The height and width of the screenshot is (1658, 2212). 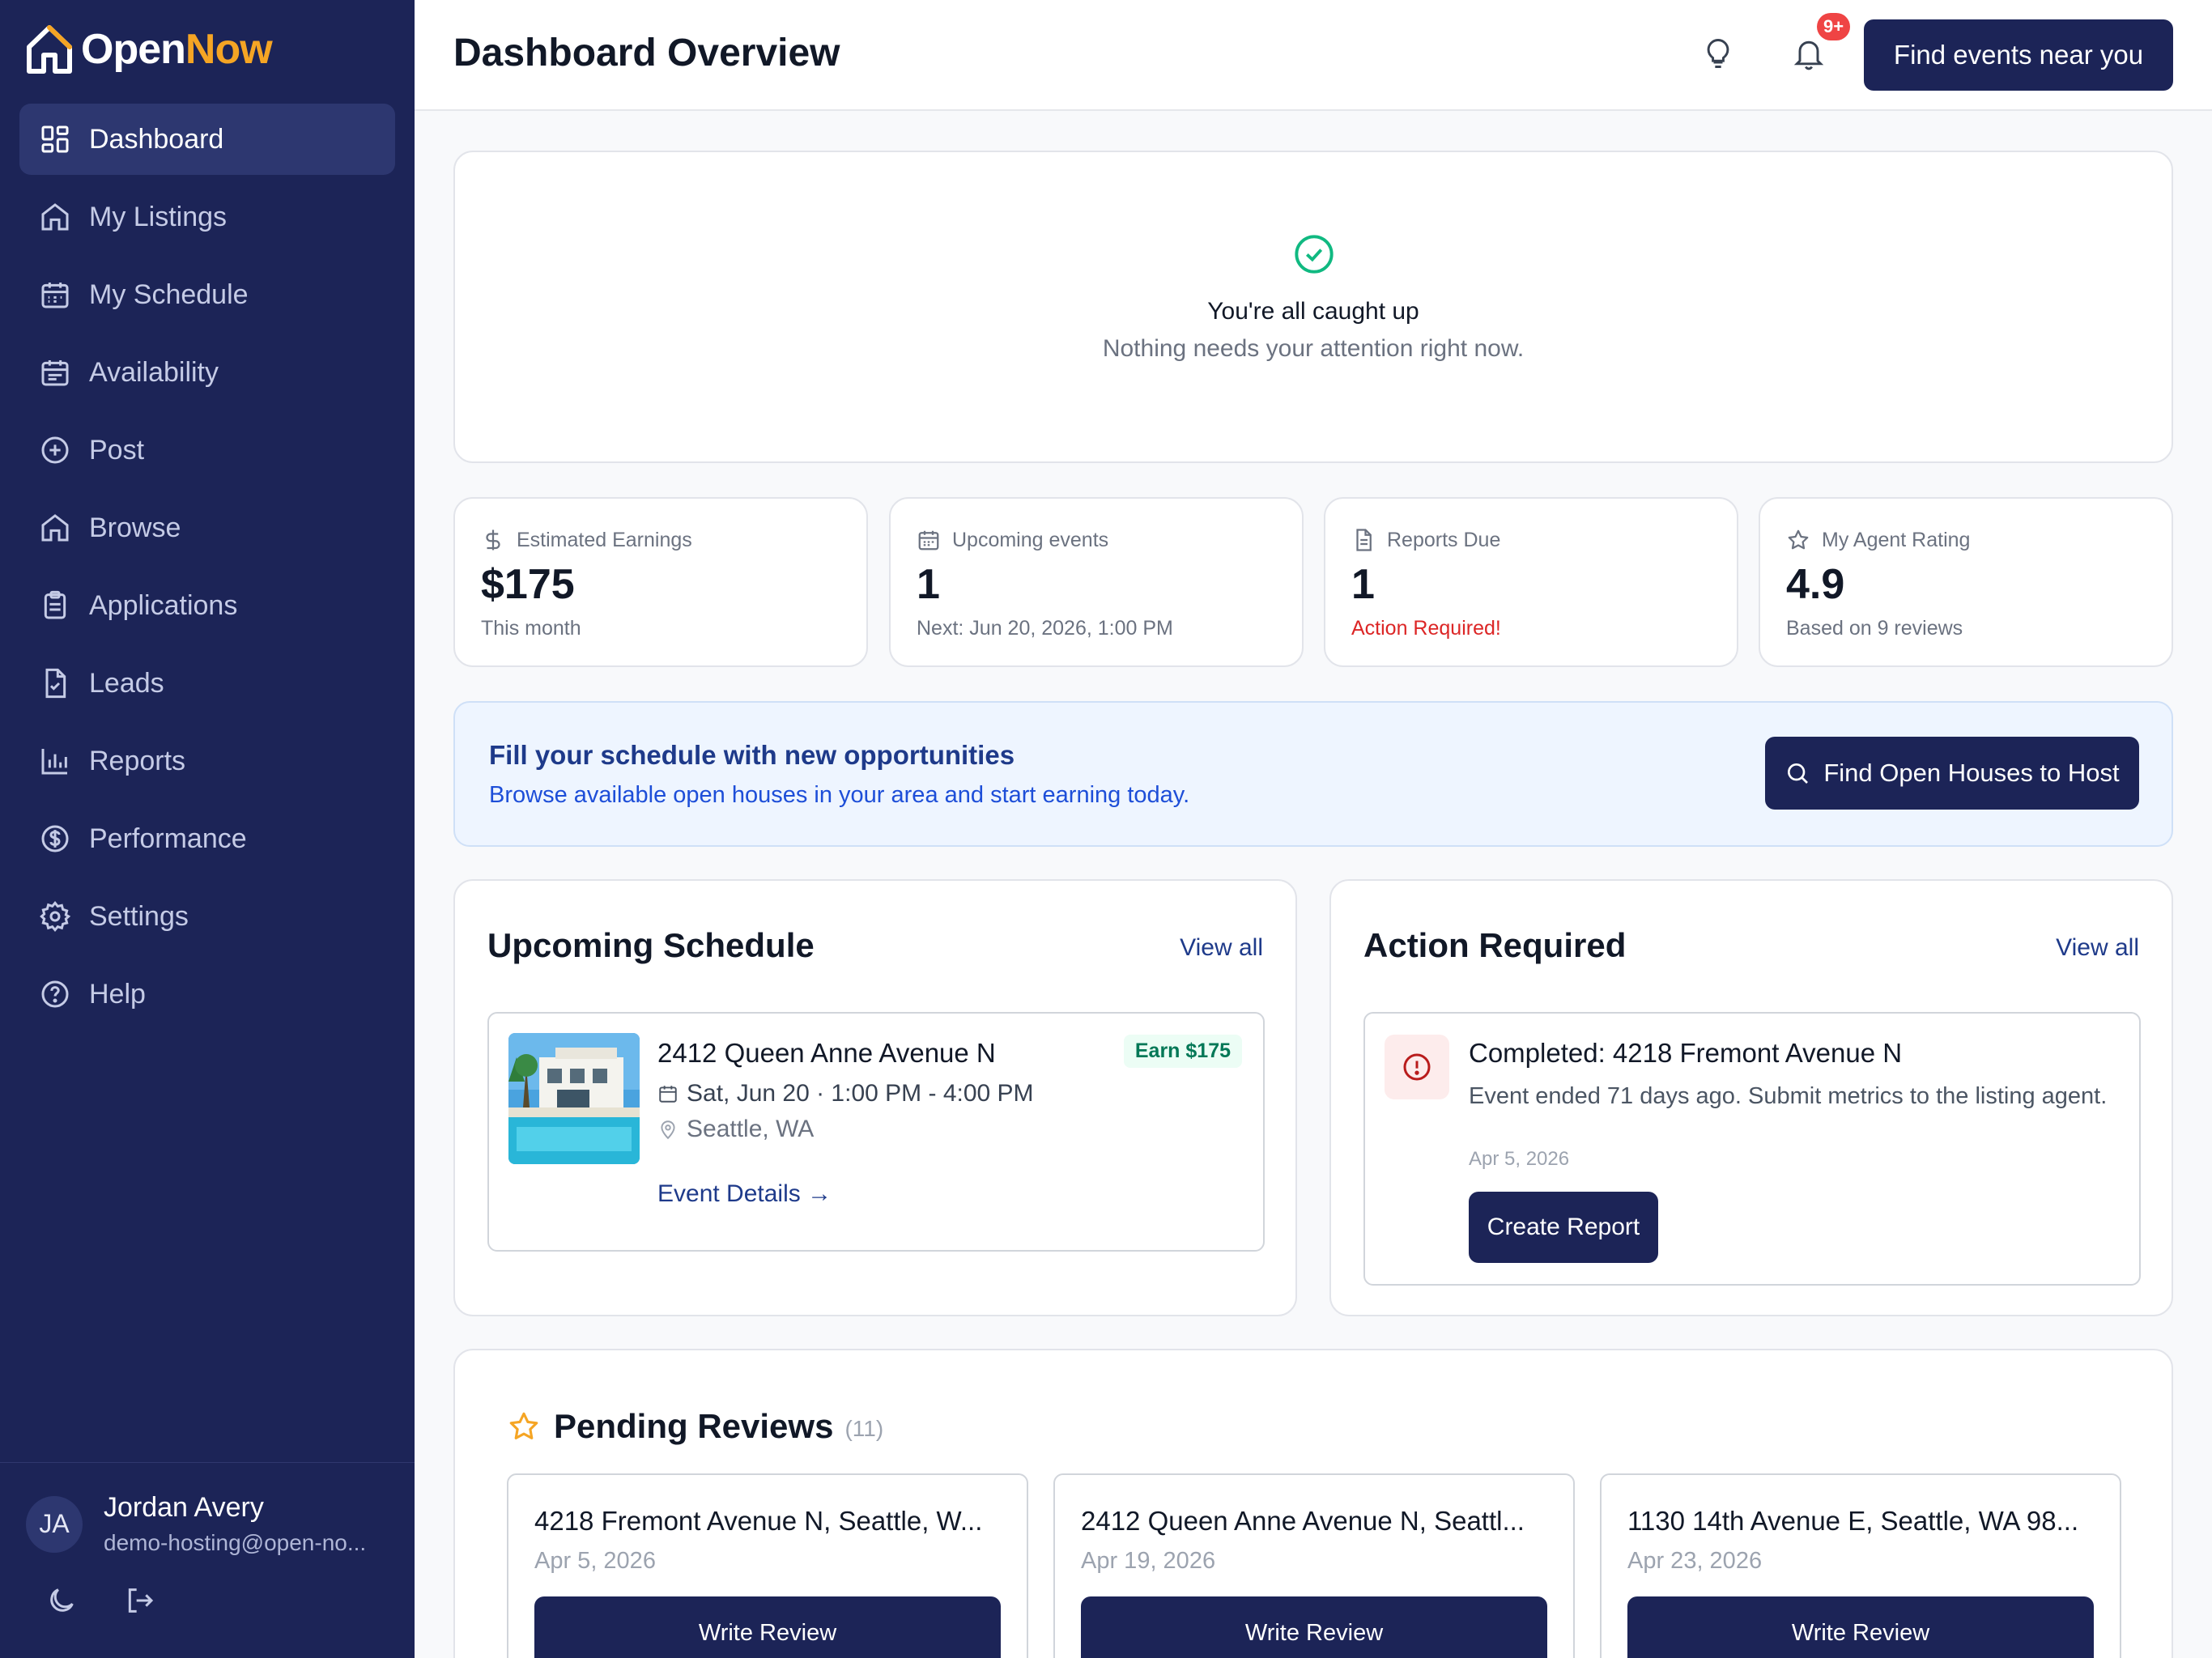 I want to click on search-icon, so click(x=1798, y=773).